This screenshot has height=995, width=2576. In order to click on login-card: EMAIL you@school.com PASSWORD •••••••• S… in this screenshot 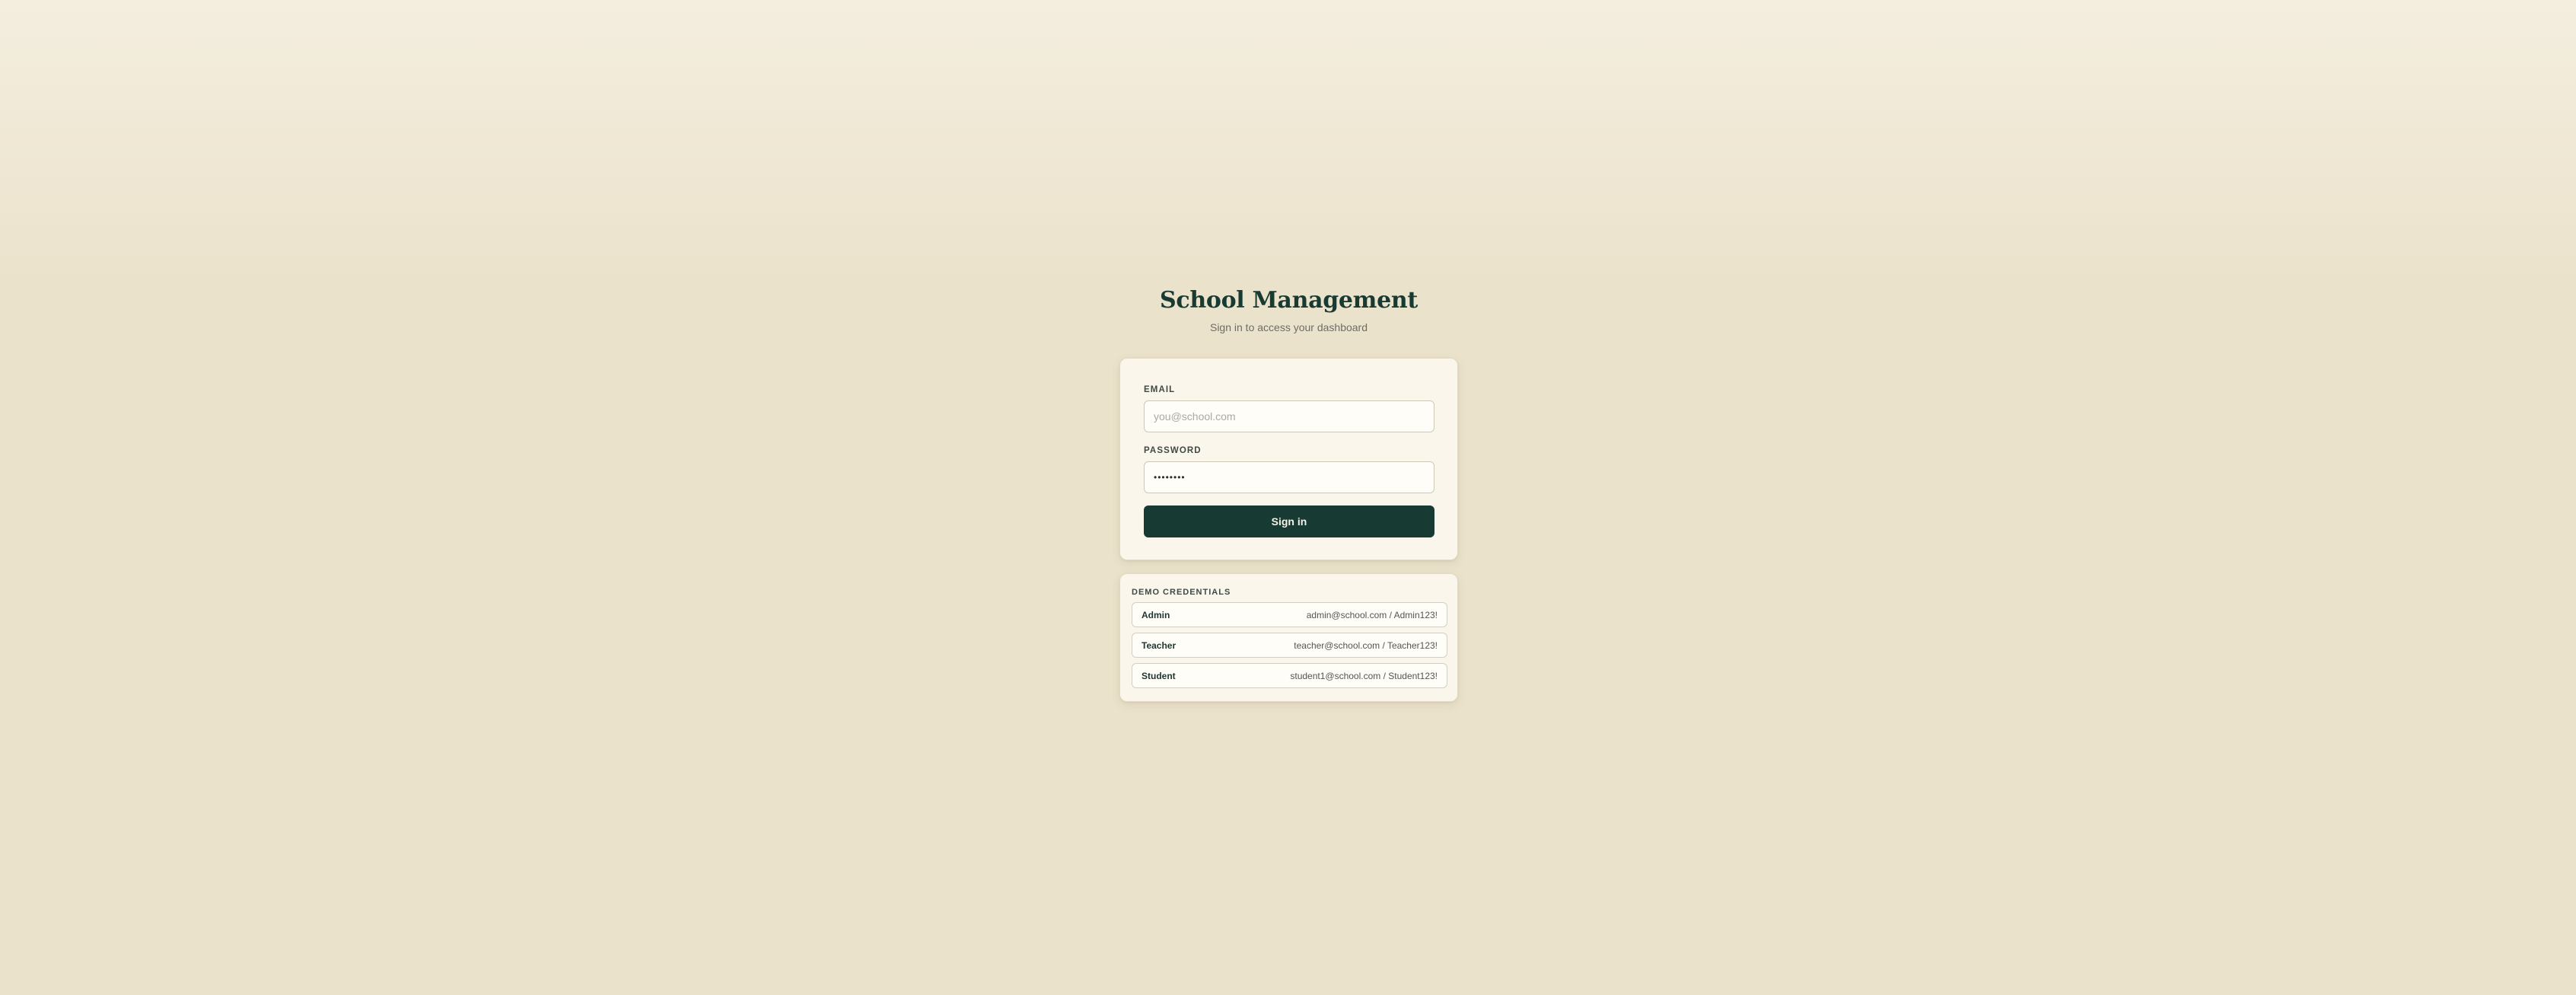, I will do `click(1288, 459)`.